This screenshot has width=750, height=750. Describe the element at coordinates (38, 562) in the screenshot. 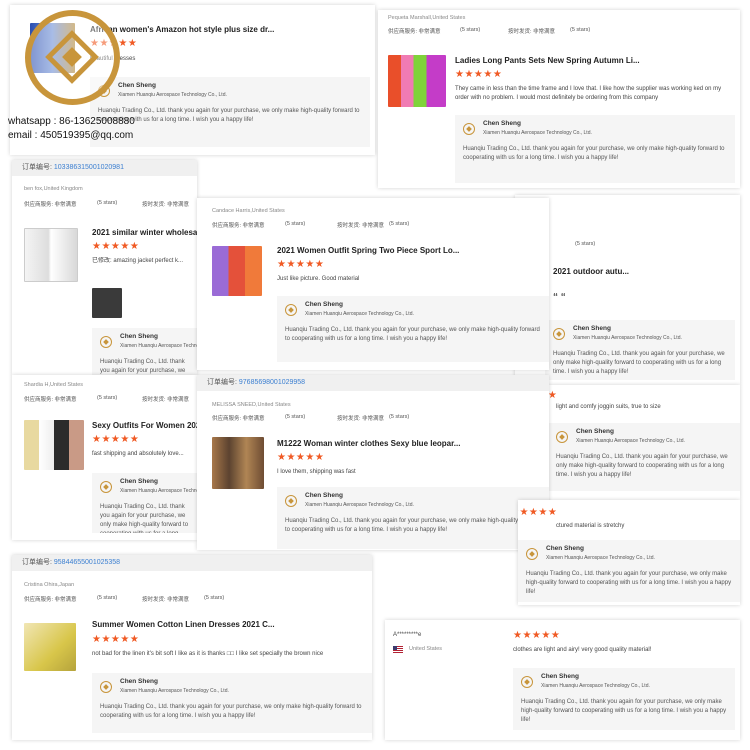

I see `order-label: 订单编号:` at that location.